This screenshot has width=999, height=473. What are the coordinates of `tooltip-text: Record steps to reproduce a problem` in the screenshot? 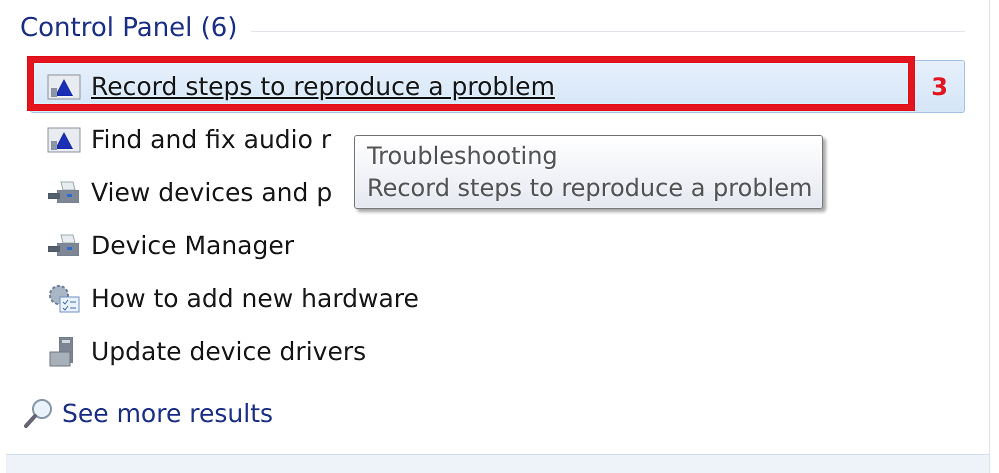 It's located at (589, 188).